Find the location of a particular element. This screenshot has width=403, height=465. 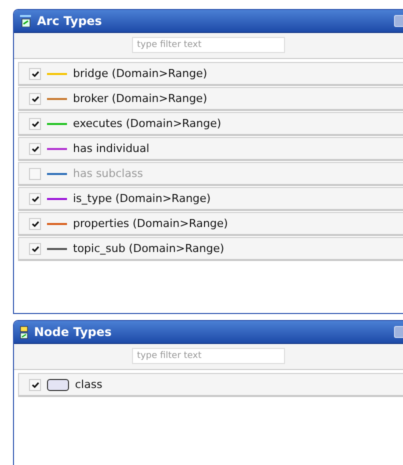

type-row: topic_sub (Domain>Range) is located at coordinates (210, 249).